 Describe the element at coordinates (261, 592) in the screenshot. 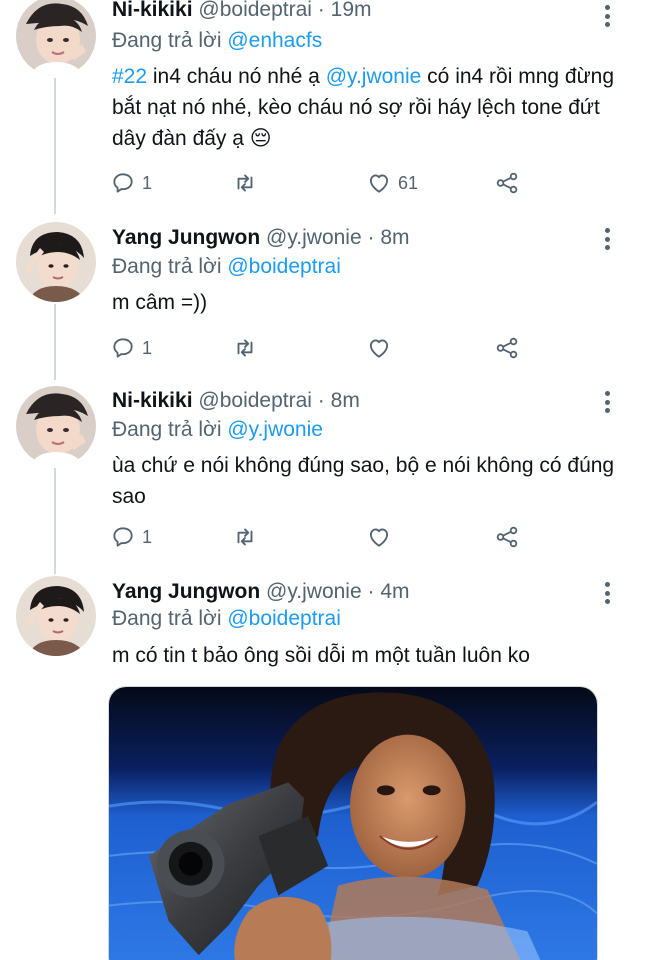

I see `tweet-header: Yang Jungwon @y.jwonie · 4m` at that location.